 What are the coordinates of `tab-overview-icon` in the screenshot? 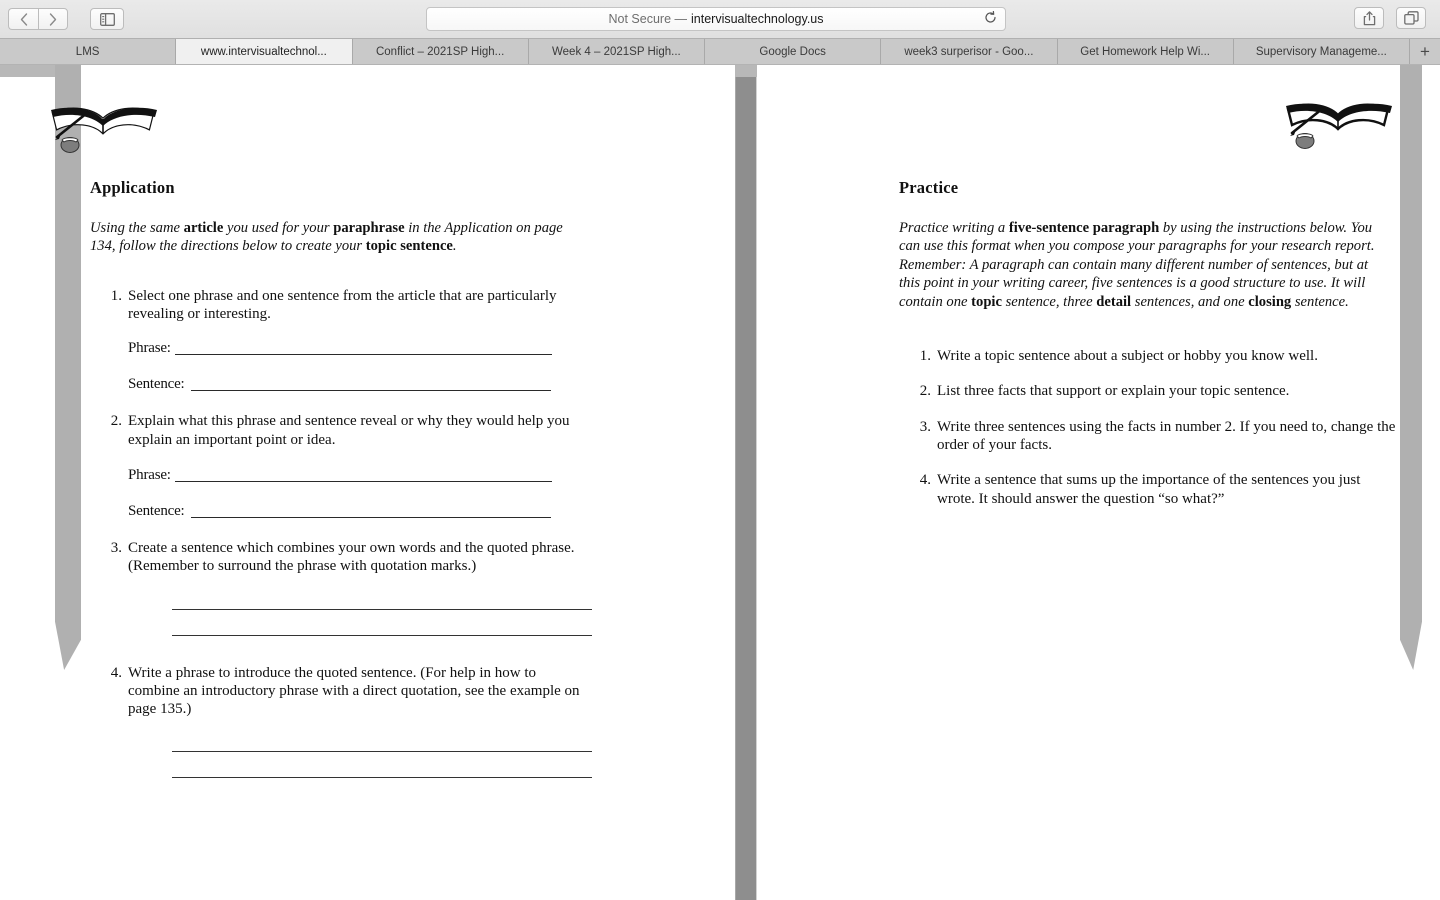 It's located at (1411, 18).